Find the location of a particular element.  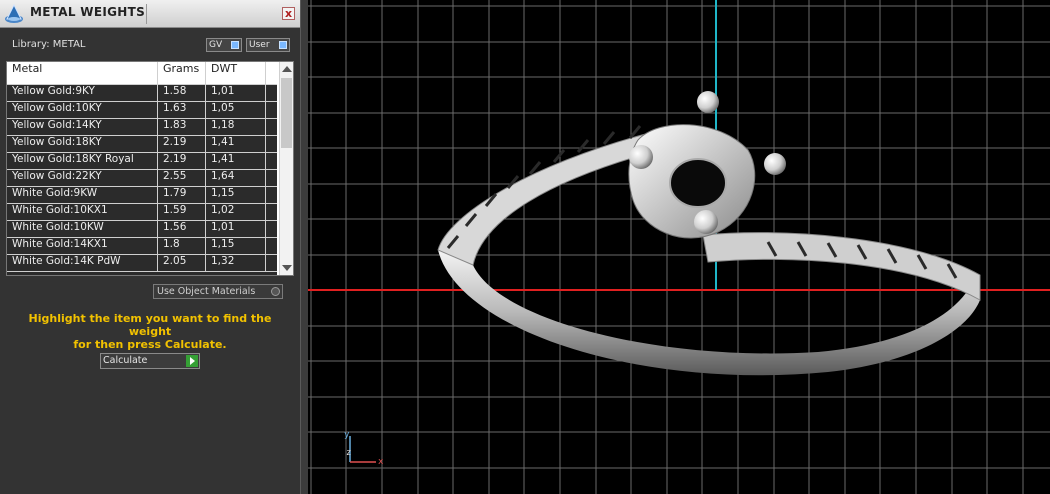

panel-titlebar: METAL WEIGHTS x is located at coordinates (150, 14).